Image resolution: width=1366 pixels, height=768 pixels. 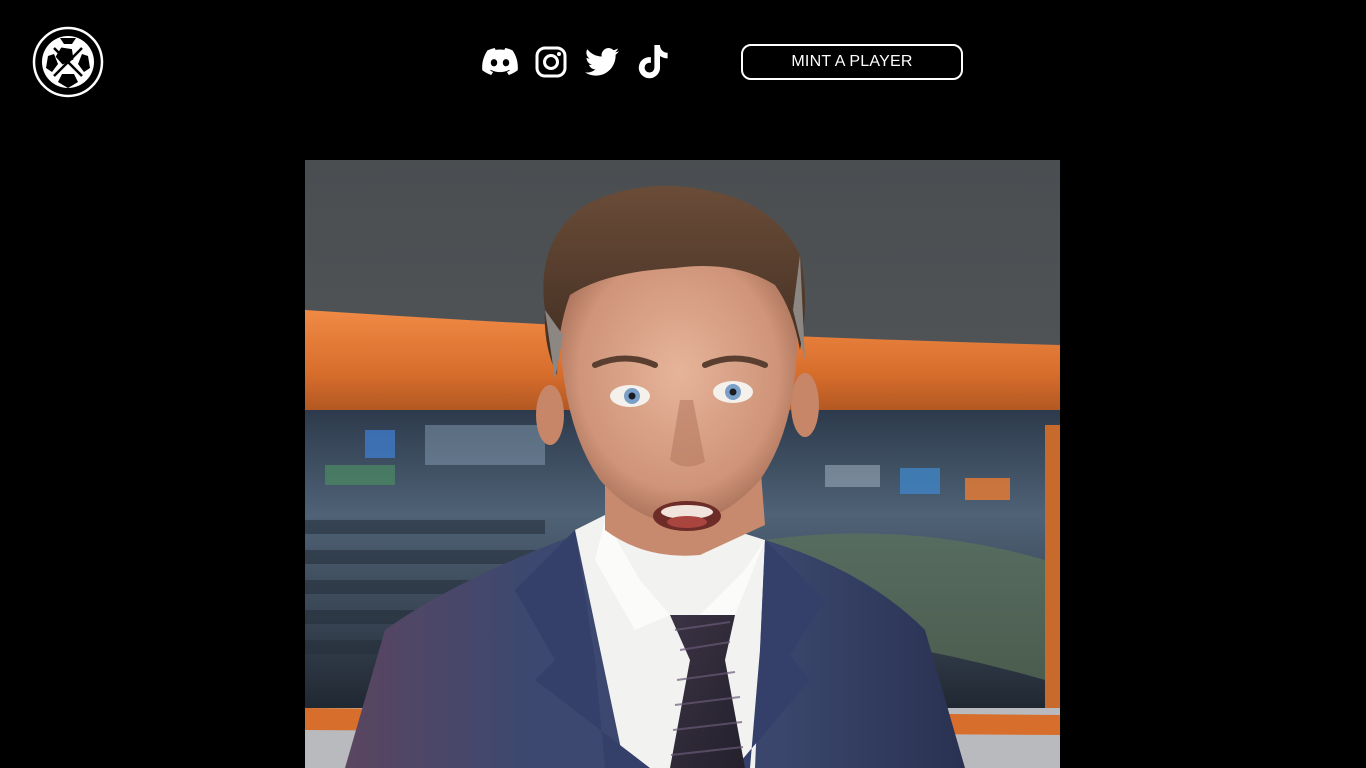 I want to click on discord-icon, so click(x=500, y=61).